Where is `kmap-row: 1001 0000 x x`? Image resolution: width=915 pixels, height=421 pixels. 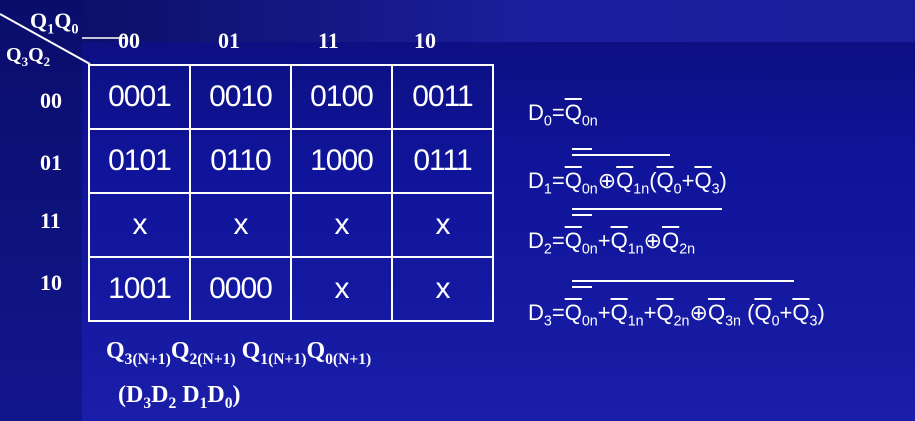
kmap-row: 1001 0000 x x is located at coordinates (291, 289).